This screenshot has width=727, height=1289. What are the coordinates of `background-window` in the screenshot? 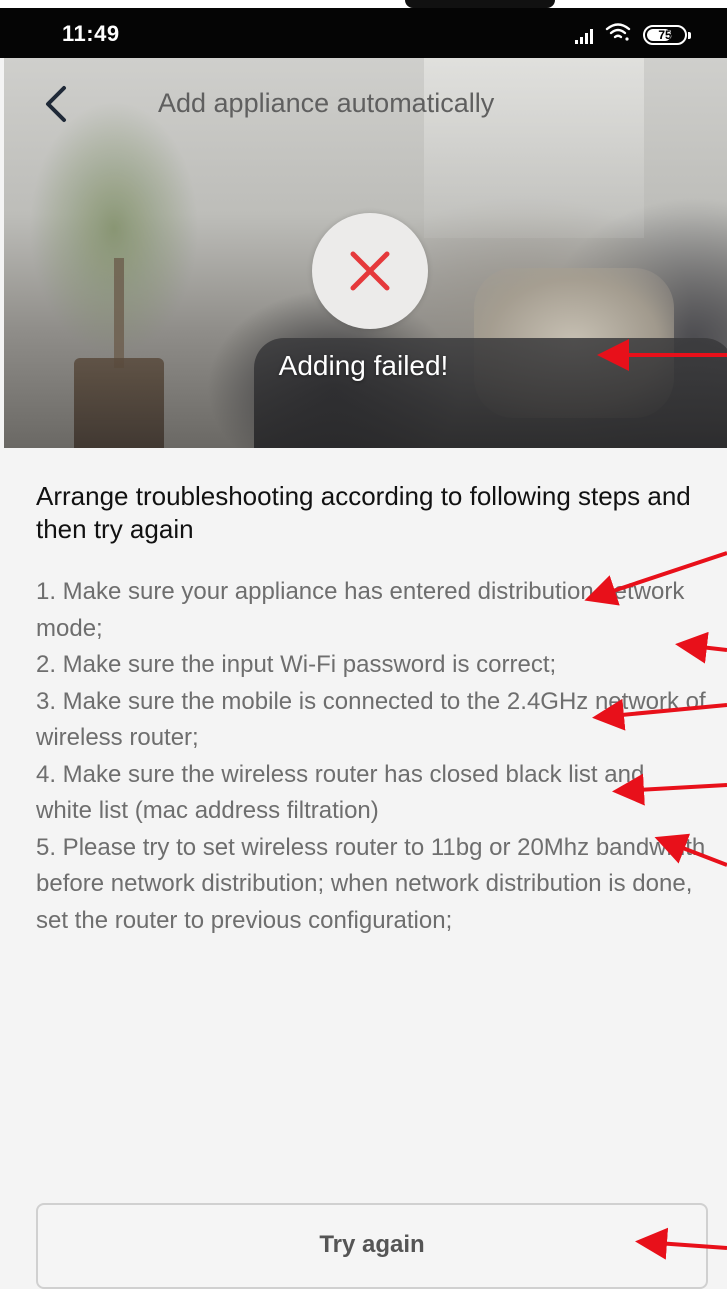 It's located at (534, 148).